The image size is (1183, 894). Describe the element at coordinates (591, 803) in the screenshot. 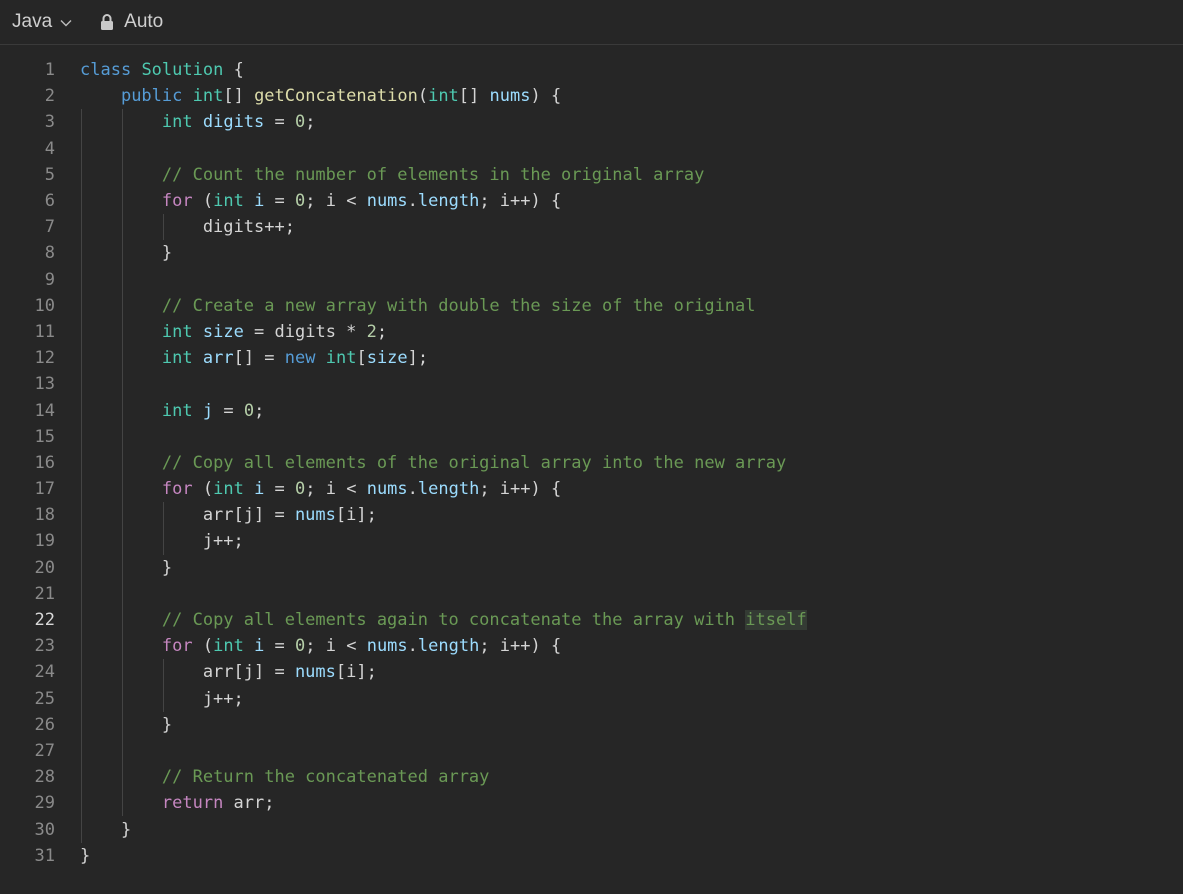

I see `code-line: 29 return arr;` at that location.